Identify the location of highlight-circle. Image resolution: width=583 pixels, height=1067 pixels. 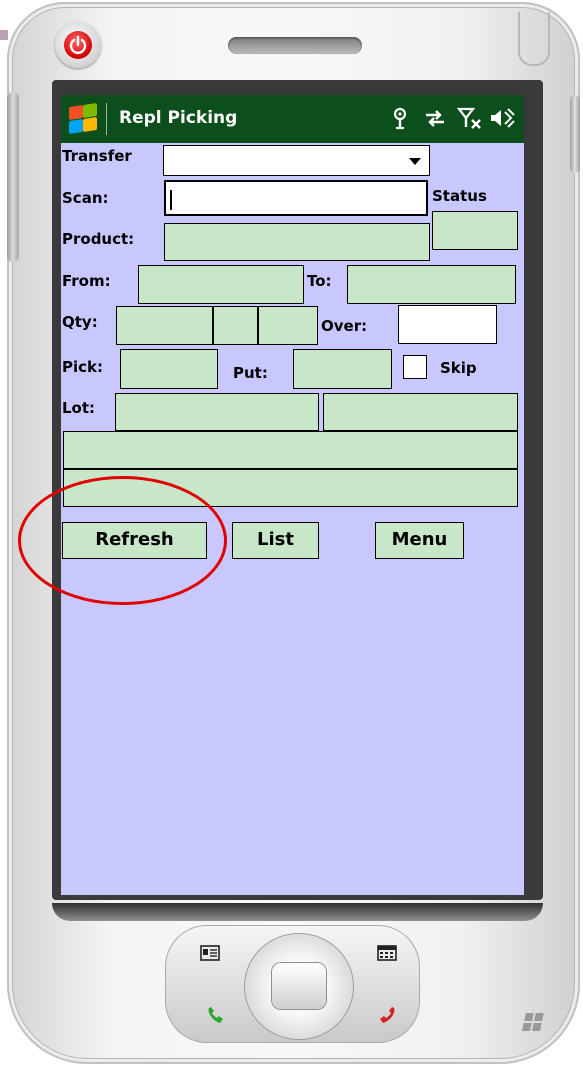
(122, 540).